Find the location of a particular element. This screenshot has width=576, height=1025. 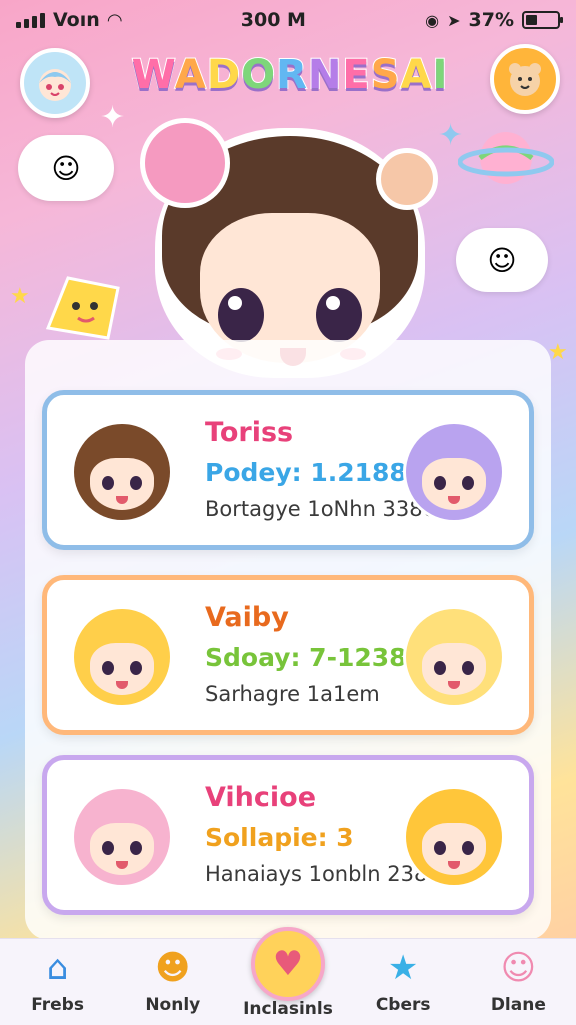

chibi-bear-icon is located at coordinates (525, 79).